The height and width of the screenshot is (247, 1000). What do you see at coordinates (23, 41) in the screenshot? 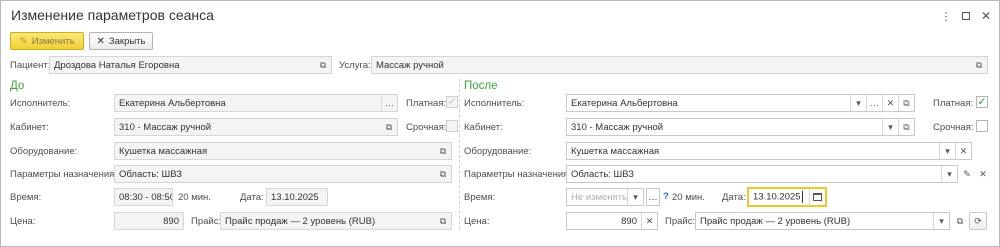
I see `pencil-icon: ✎` at bounding box center [23, 41].